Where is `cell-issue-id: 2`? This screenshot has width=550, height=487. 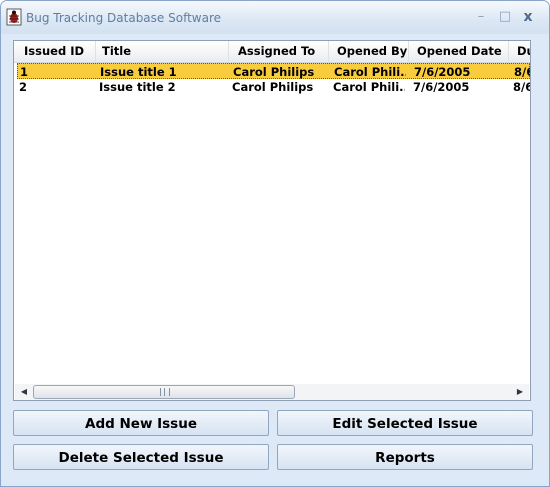
cell-issue-id: 2 is located at coordinates (23, 87).